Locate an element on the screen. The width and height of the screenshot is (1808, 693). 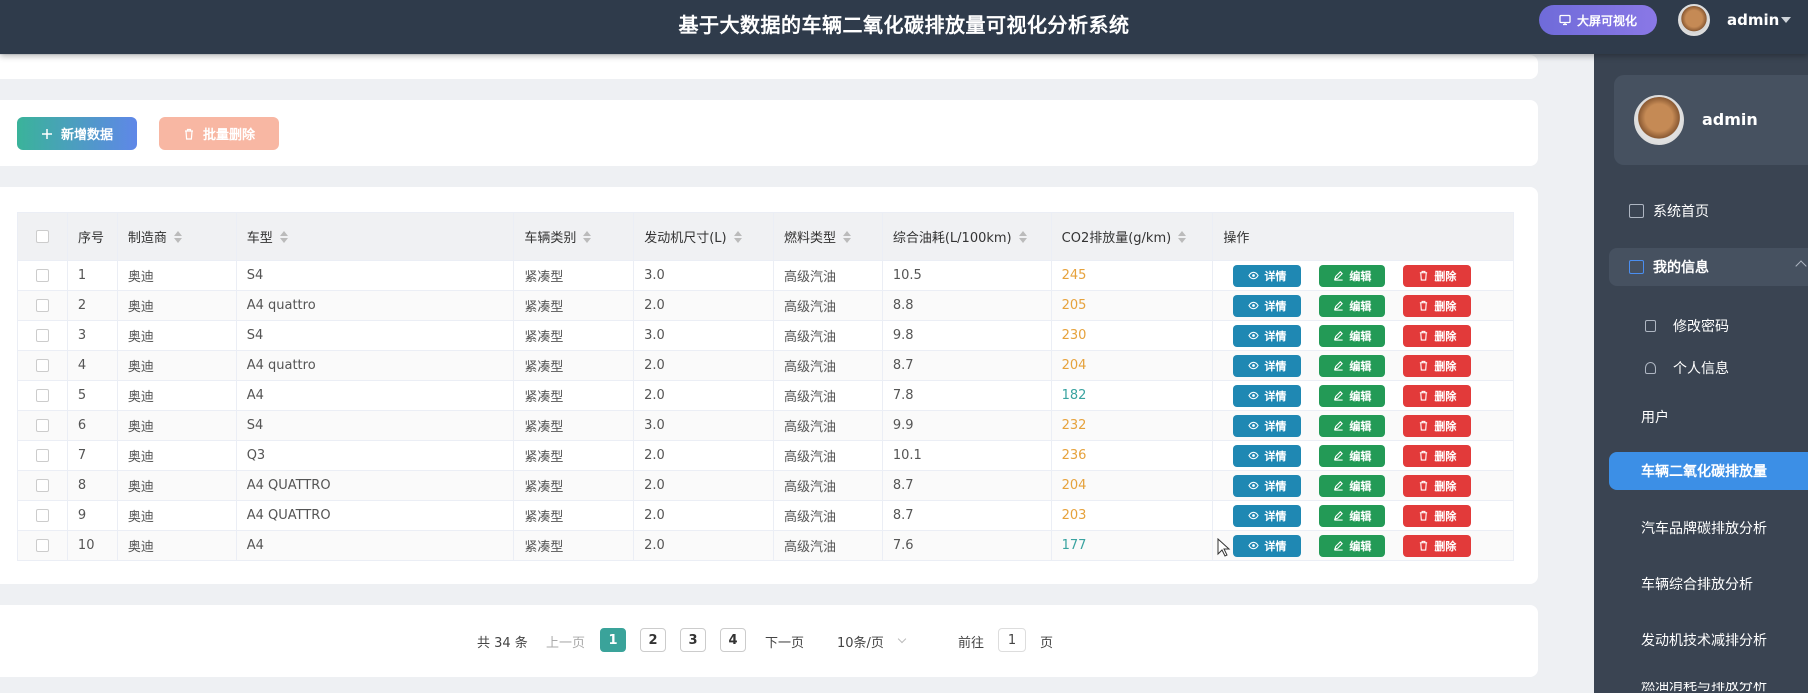
sidebar-item-home: 系统首页 is located at coordinates (1708, 211).